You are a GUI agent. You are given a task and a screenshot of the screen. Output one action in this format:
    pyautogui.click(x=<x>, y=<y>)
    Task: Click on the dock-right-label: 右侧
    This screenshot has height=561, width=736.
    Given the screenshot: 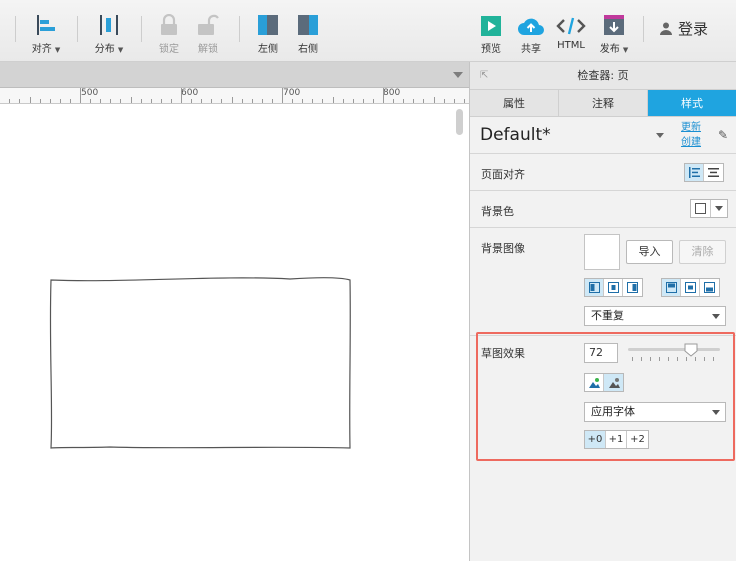 What is the action you would take?
    pyautogui.click(x=308, y=49)
    